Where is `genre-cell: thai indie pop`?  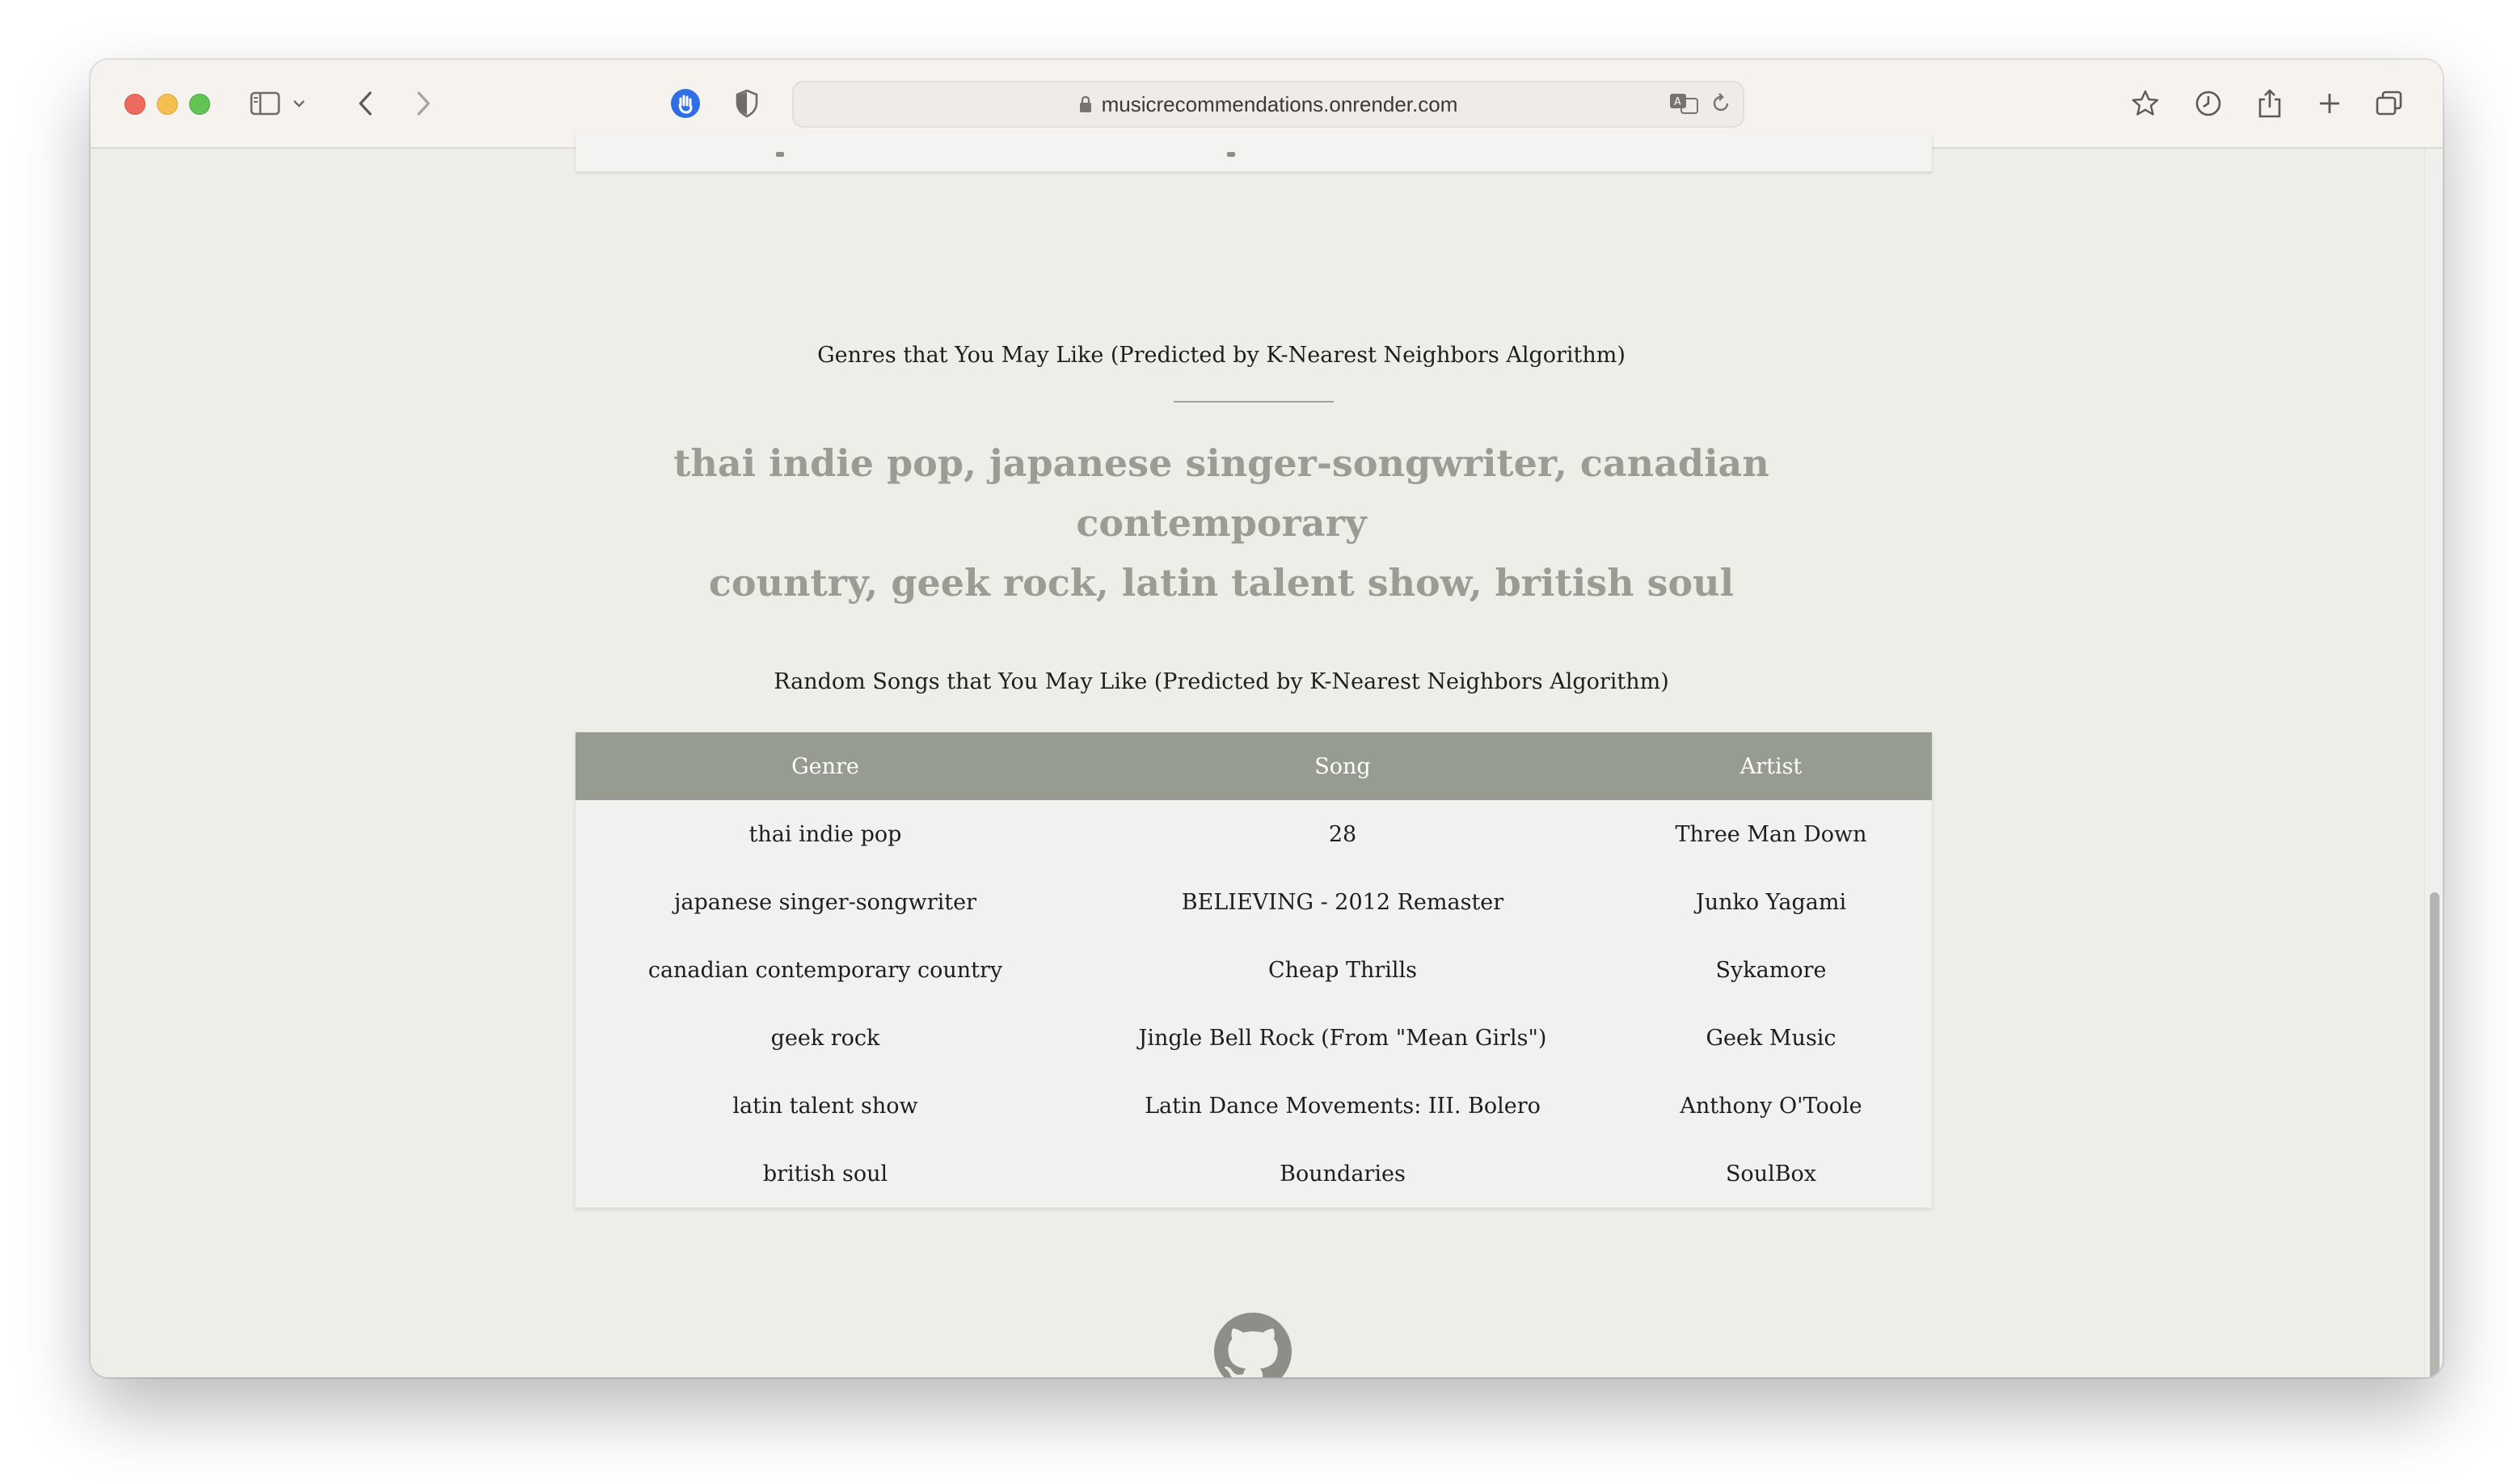 genre-cell: thai indie pop is located at coordinates (825, 834).